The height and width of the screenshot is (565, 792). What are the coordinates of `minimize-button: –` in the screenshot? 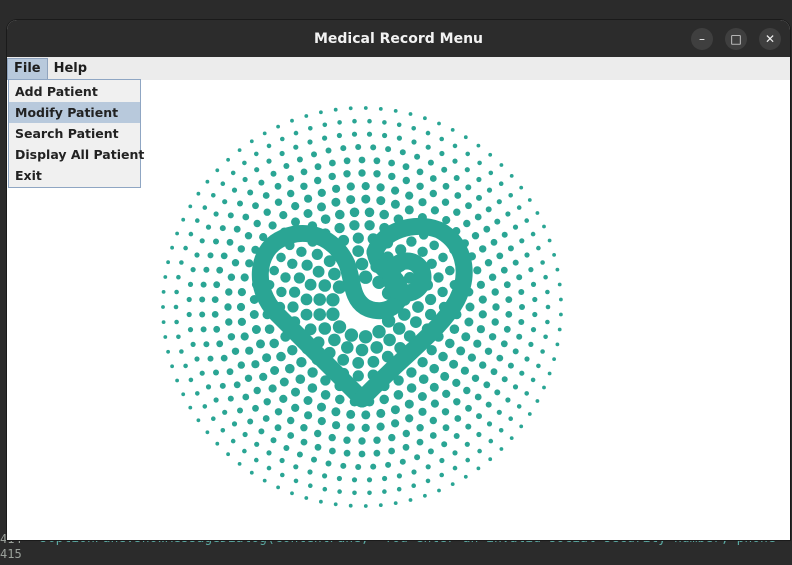 It's located at (702, 39).